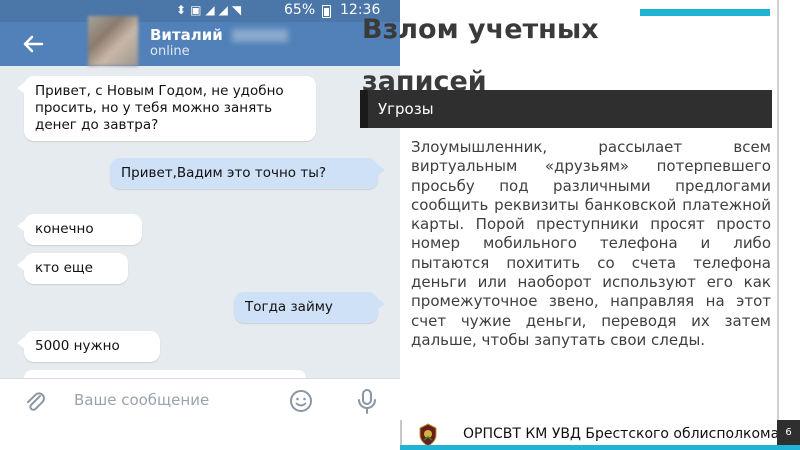 The image size is (800, 450). I want to click on paperclip-icon, so click(35, 401).